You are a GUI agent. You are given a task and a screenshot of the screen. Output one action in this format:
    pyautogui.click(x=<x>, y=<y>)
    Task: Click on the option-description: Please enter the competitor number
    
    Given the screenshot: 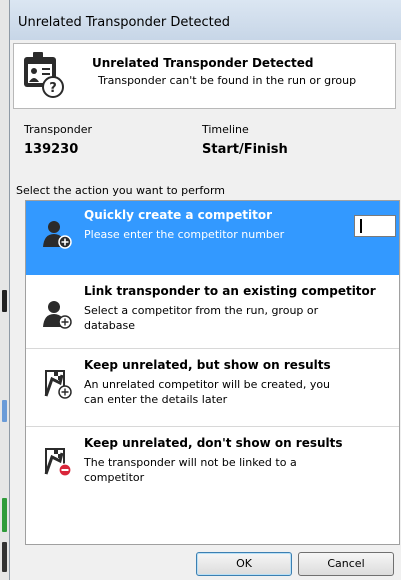 What is the action you would take?
    pyautogui.click(x=184, y=234)
    